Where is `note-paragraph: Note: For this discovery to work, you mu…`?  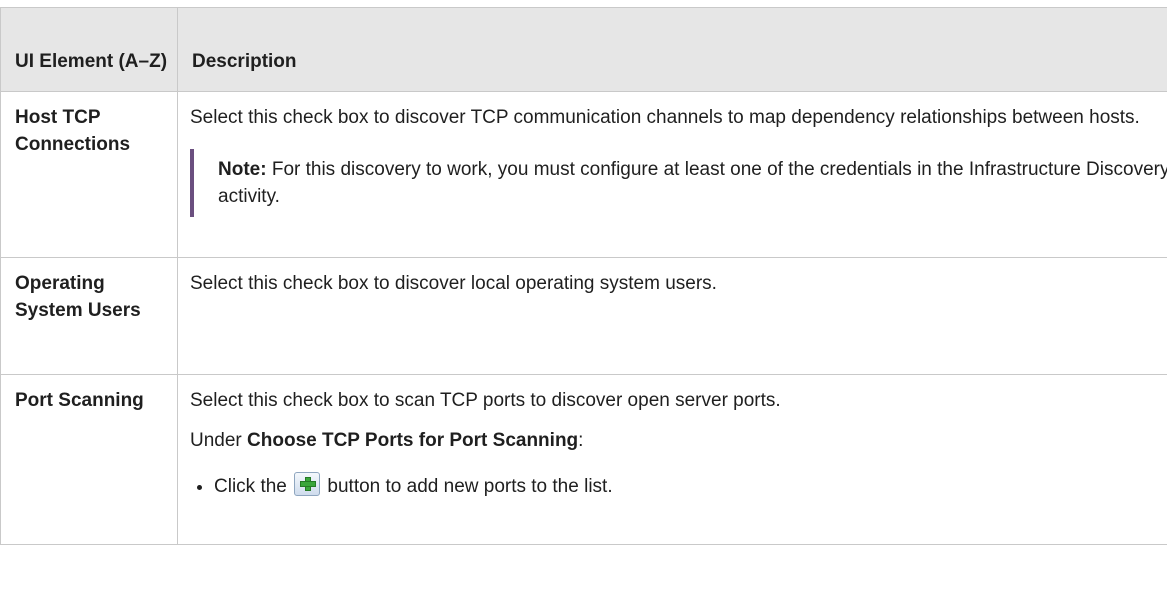
note-paragraph: Note: For this discovery to work, you mu… is located at coordinates (692, 183).